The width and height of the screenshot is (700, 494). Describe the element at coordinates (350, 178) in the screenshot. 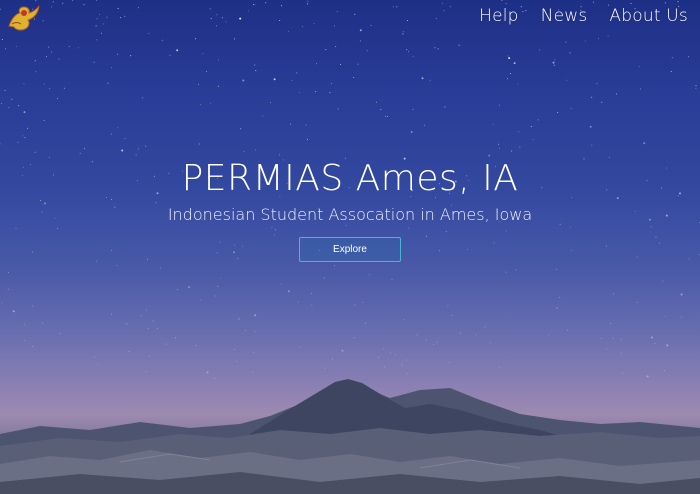

I see `hero-title: PERMIAS Ames, IA` at that location.